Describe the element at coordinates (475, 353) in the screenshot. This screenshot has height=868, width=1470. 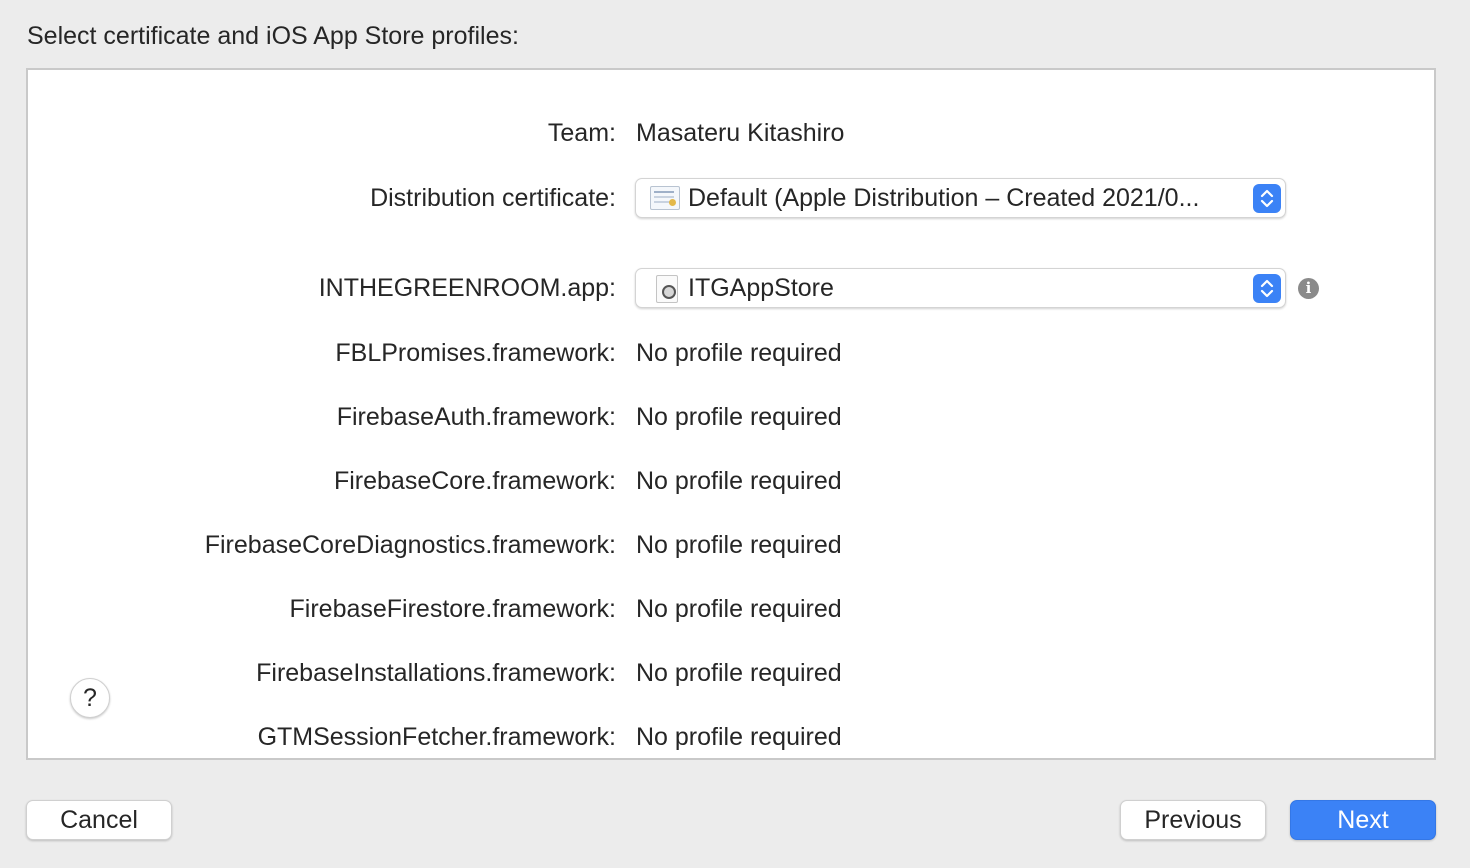
I see `framework-label: FBLPromises.framework:` at that location.